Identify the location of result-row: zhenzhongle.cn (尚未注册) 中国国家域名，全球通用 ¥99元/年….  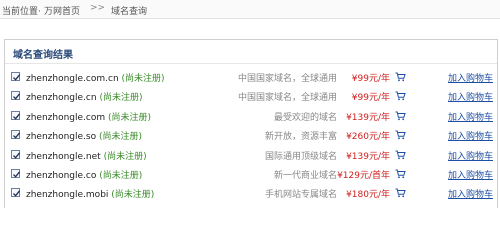
(251, 96).